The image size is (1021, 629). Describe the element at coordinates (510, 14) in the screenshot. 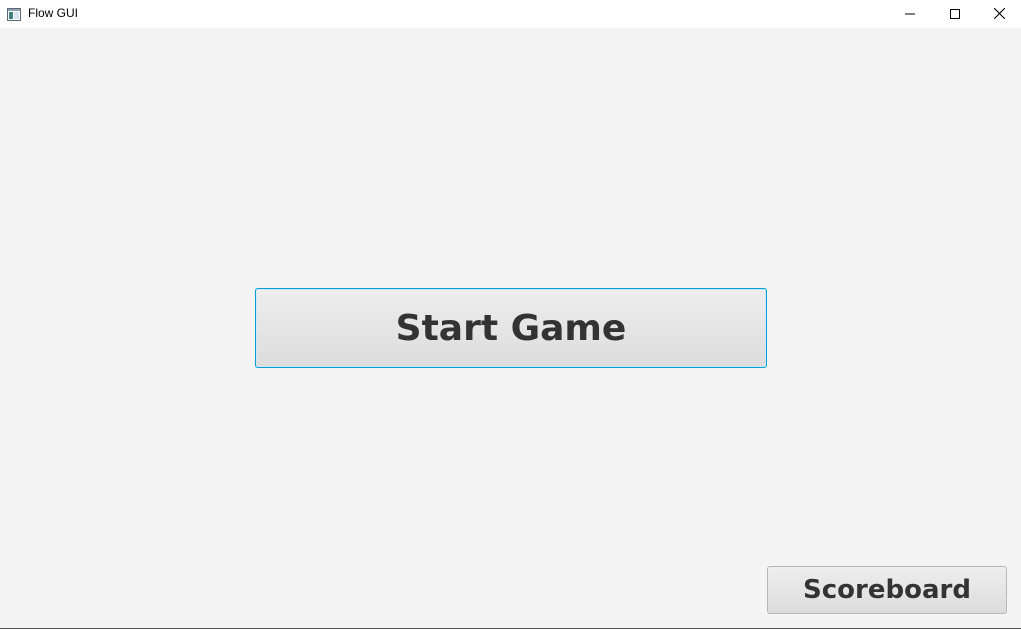

I see `title-bar: Flow GUI` at that location.